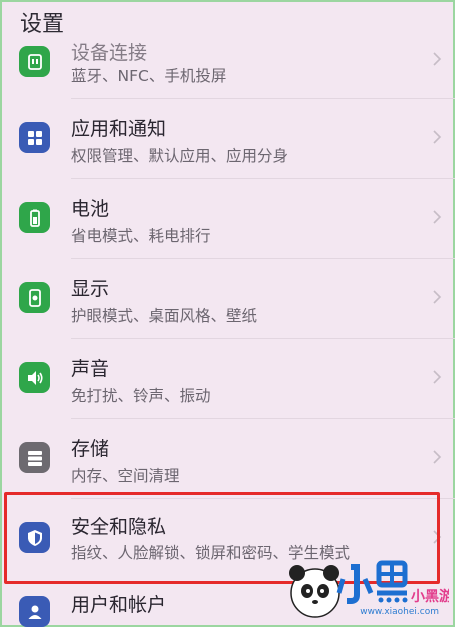 The width and height of the screenshot is (455, 627). Describe the element at coordinates (109, 53) in the screenshot. I see `settings-item-title: 设备连接` at that location.